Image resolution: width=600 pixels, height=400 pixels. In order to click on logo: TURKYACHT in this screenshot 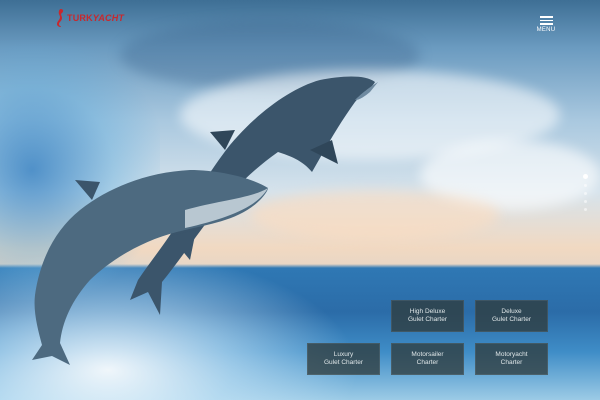, I will do `click(90, 18)`.